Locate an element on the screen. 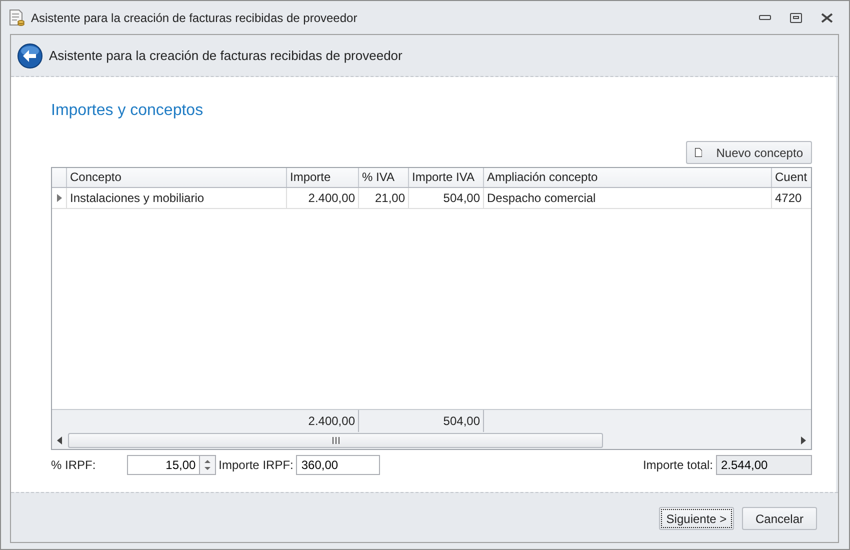 This screenshot has width=850, height=550. column-total: 2.400,00 is located at coordinates (331, 421).